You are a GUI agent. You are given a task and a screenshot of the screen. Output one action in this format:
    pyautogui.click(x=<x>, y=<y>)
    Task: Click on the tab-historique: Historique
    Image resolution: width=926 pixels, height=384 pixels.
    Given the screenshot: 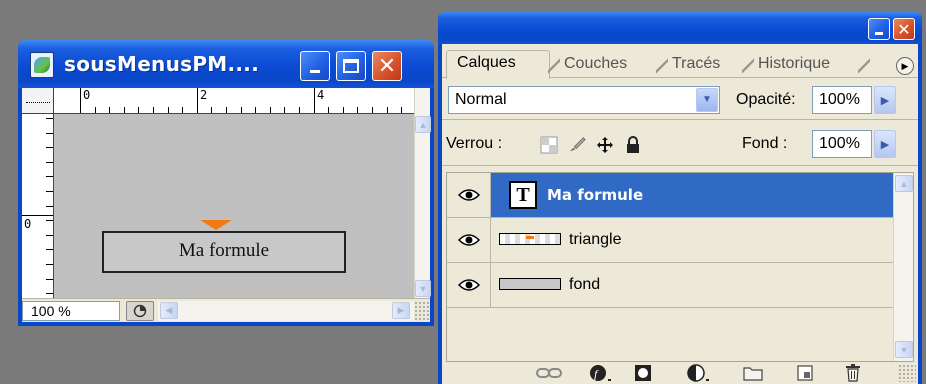 What is the action you would take?
    pyautogui.click(x=803, y=65)
    